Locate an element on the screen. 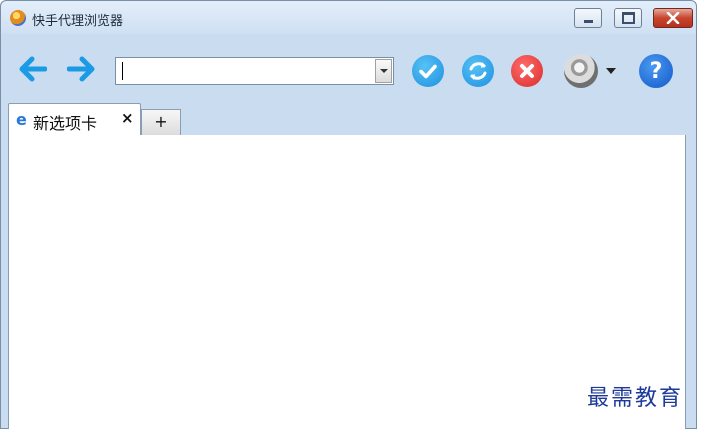 Image resolution: width=709 pixels, height=429 pixels. tab-bar: e 新选项卡 × + is located at coordinates (348, 118).